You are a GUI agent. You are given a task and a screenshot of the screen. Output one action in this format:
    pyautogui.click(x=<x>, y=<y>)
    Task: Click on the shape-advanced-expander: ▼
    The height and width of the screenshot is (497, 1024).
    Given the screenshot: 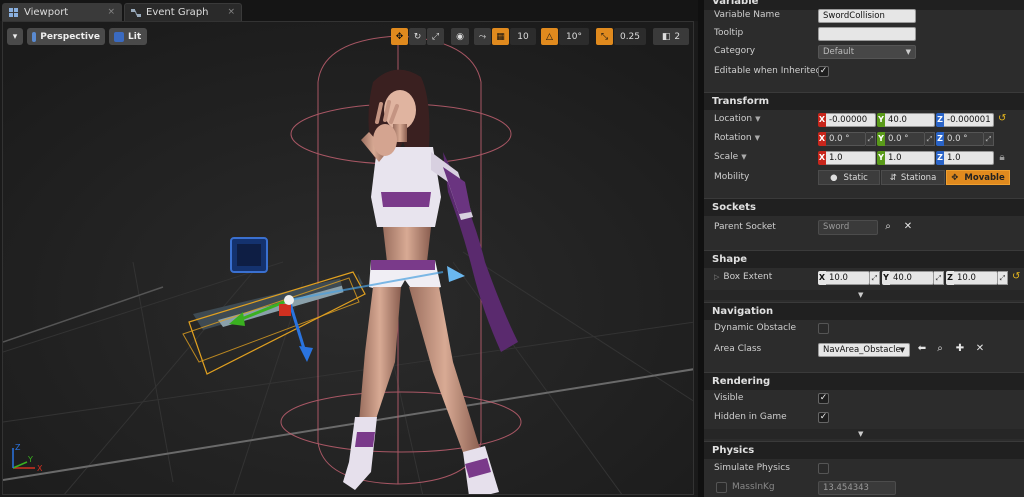 What is the action you would take?
    pyautogui.click(x=864, y=295)
    